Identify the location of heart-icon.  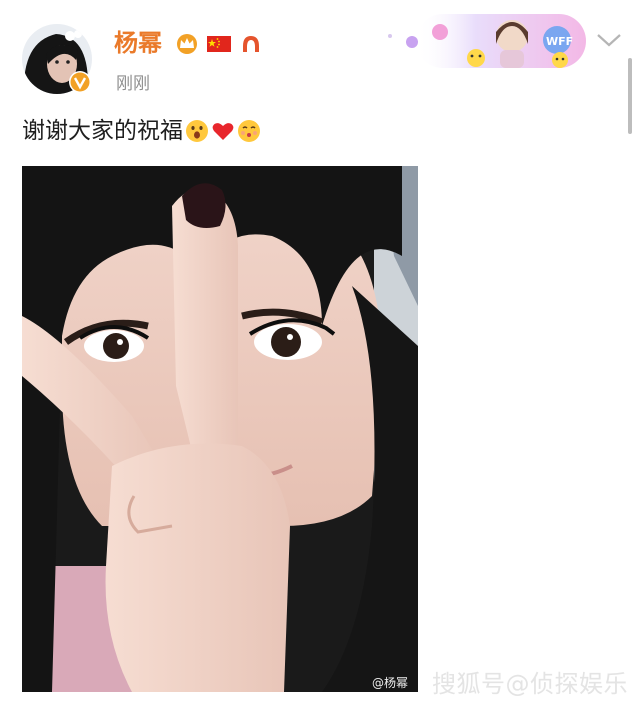
(223, 131).